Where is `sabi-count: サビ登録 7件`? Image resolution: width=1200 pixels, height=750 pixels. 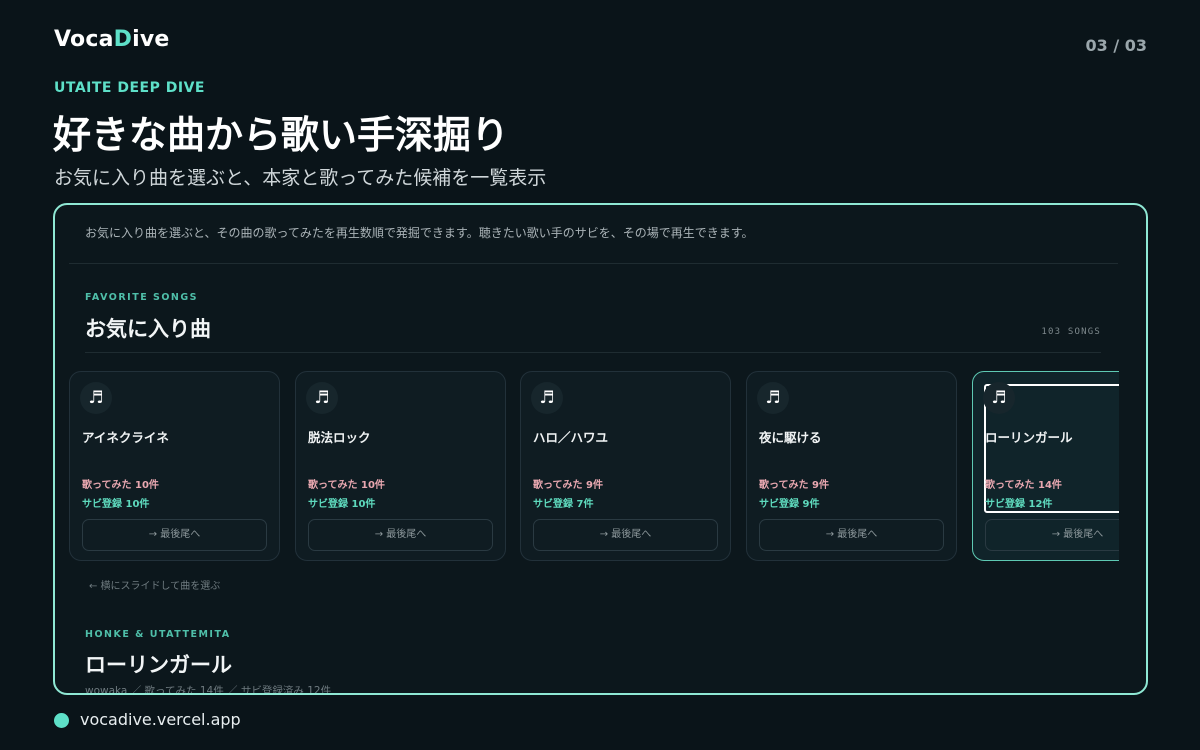
sabi-count: サビ登録 7件 is located at coordinates (563, 504).